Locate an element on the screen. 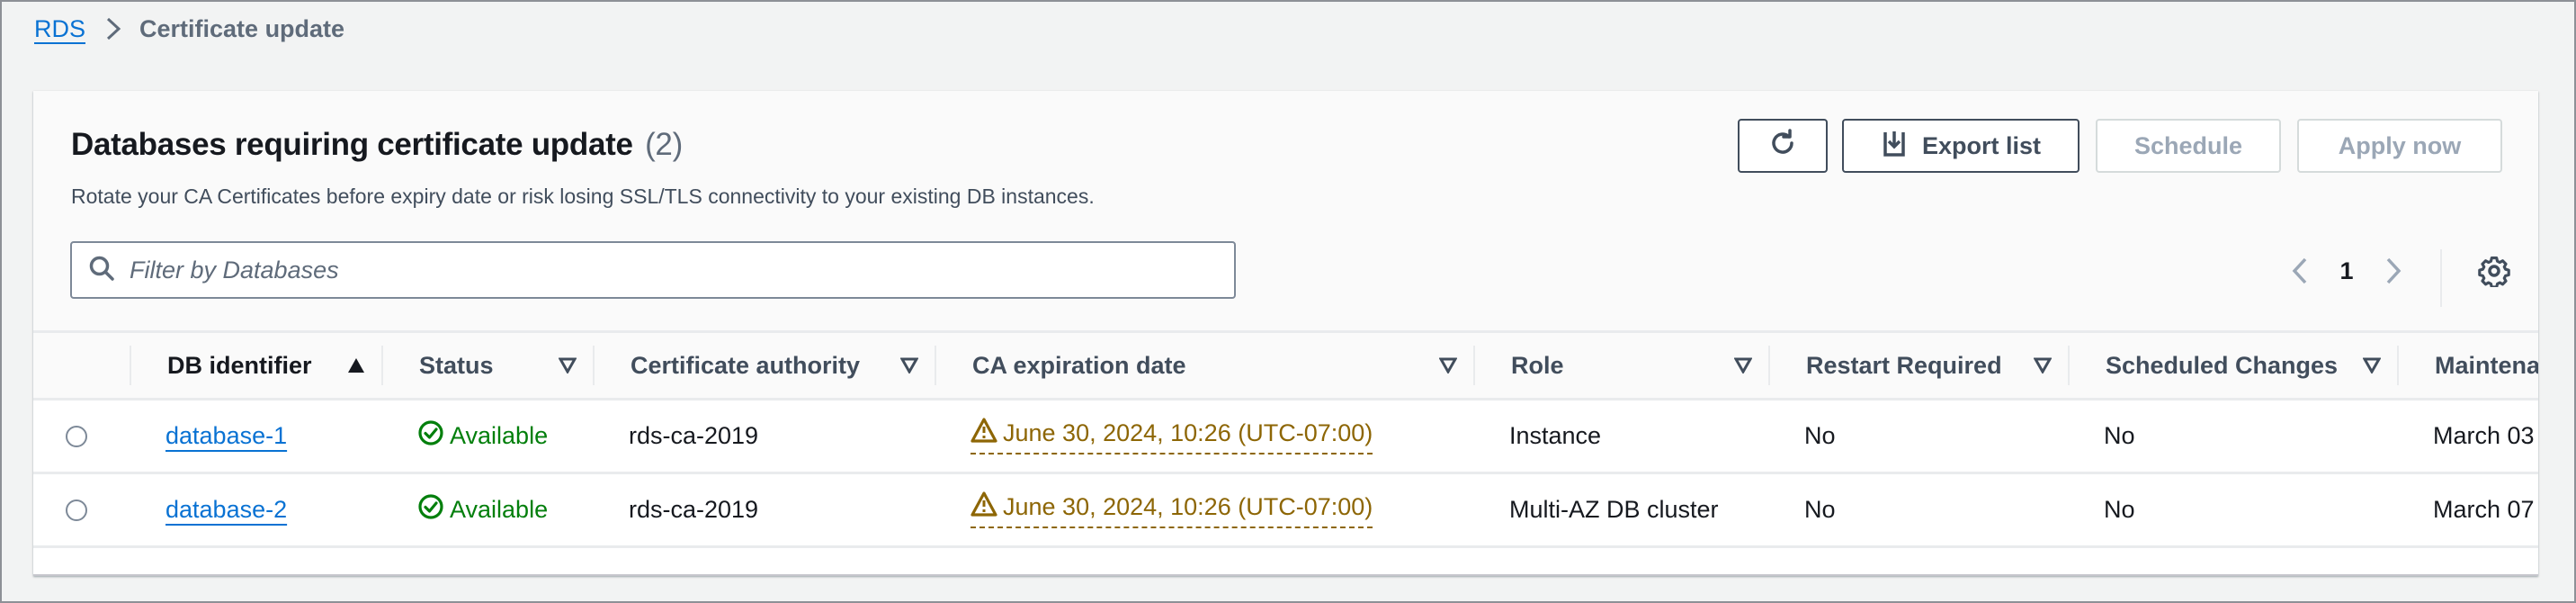 This screenshot has width=2576, height=603. pagination: 1 is located at coordinates (2346, 271).